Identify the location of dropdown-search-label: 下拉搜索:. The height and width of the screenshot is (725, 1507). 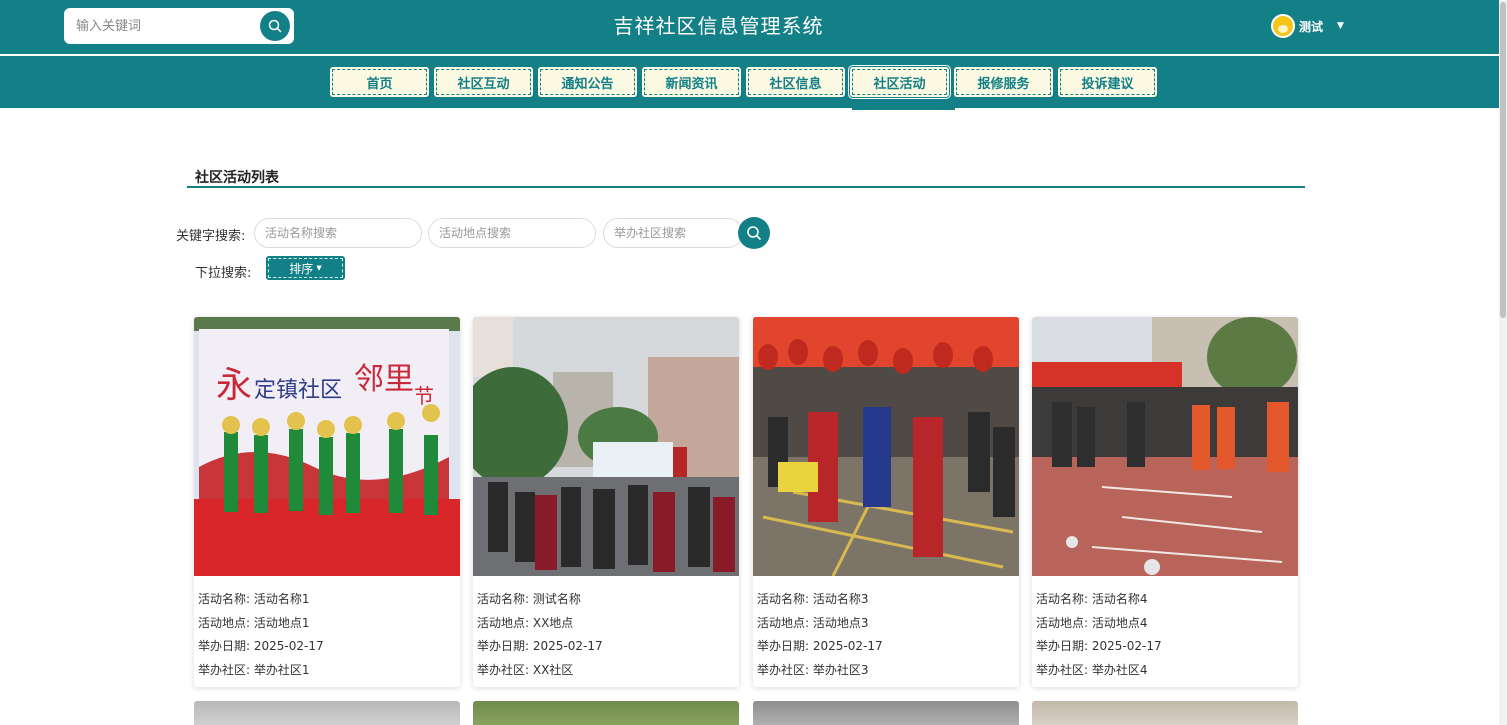
(223, 273).